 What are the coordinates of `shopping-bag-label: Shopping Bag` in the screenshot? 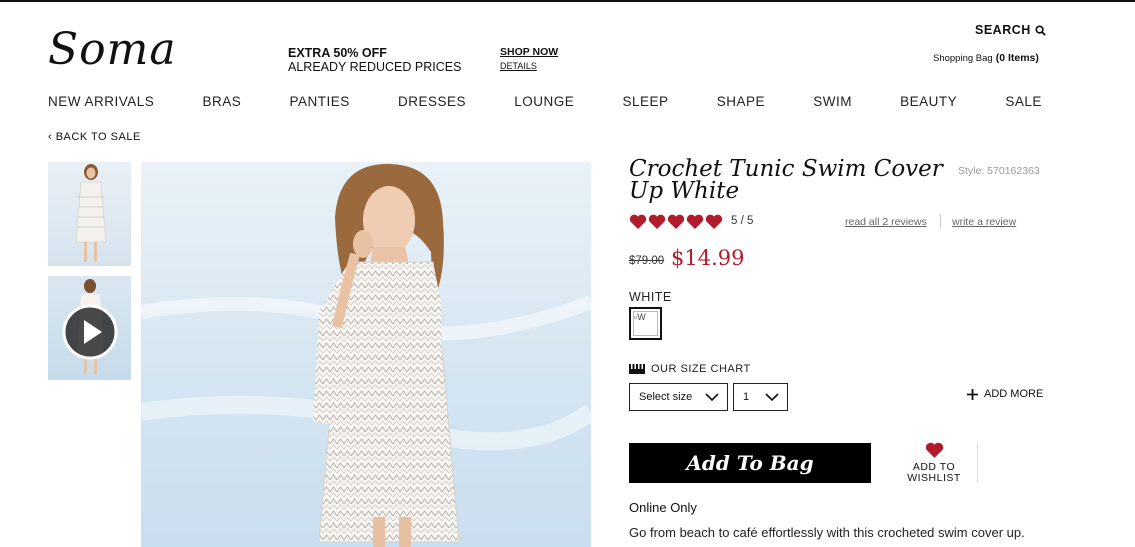 It's located at (963, 58).